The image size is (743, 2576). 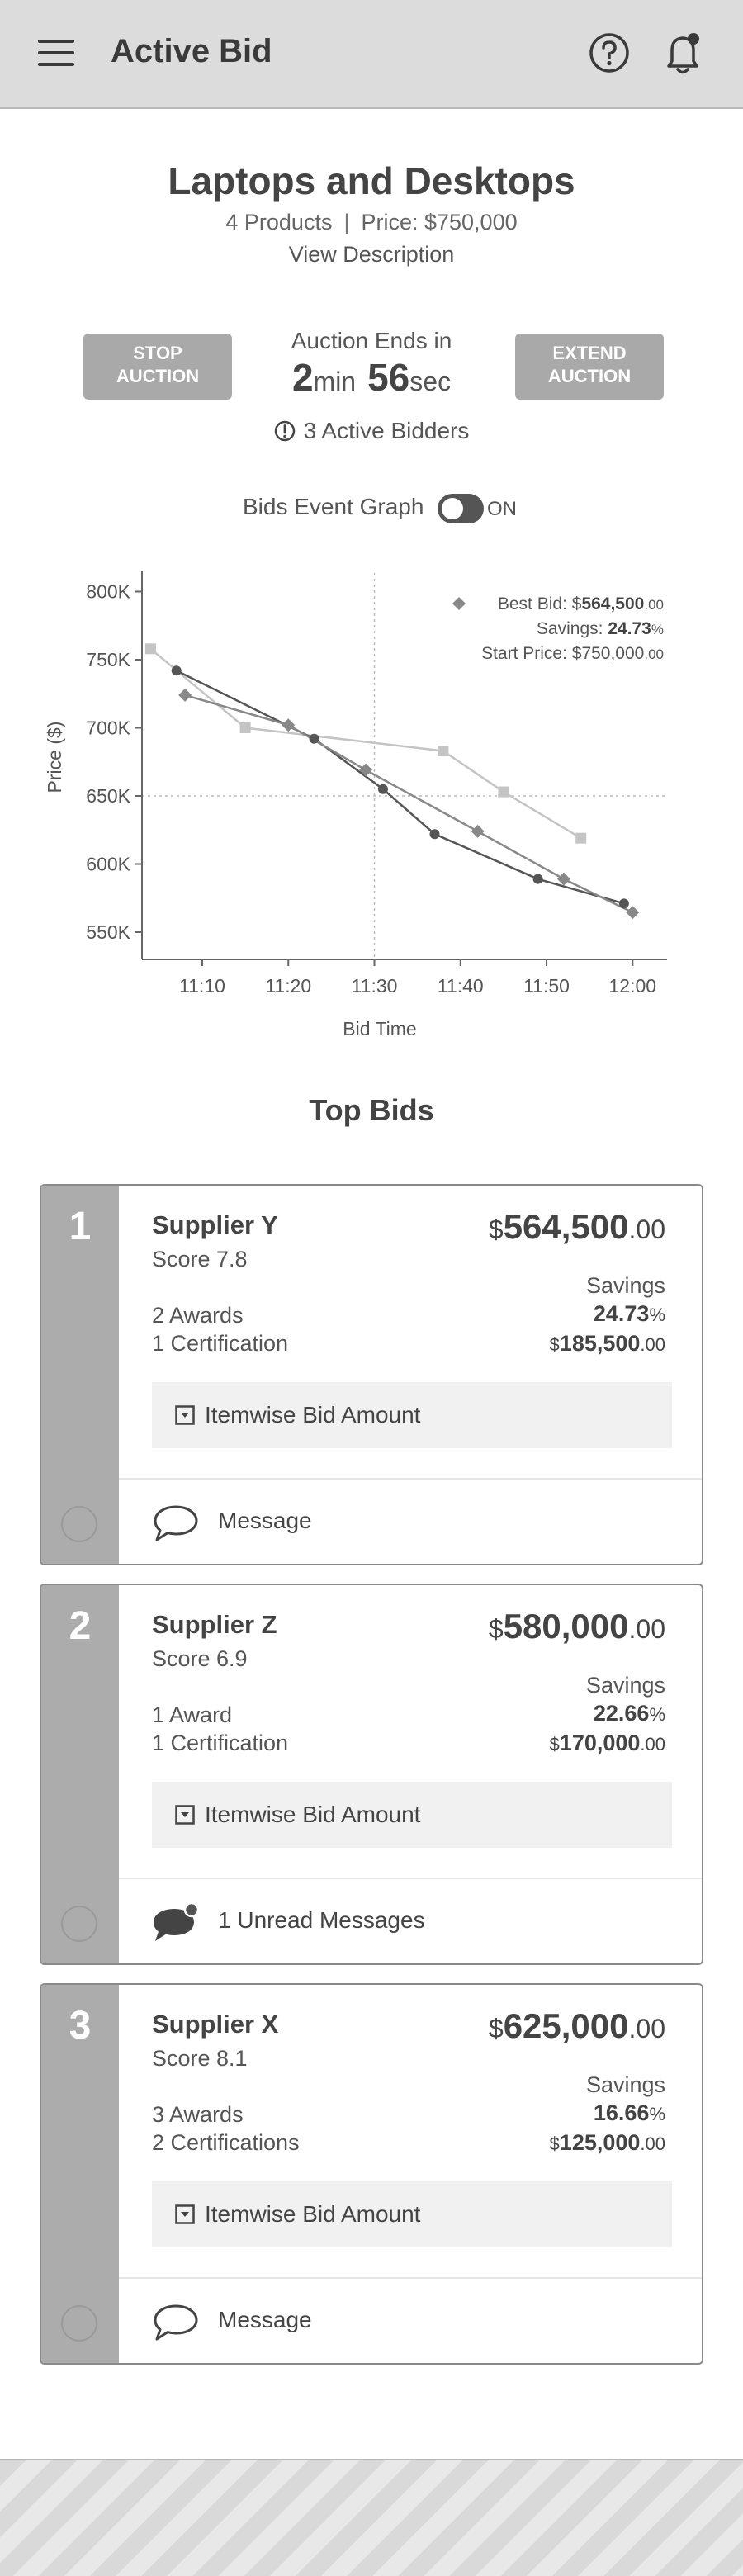 I want to click on savings-annotation-value: 24.73, so click(x=630, y=628).